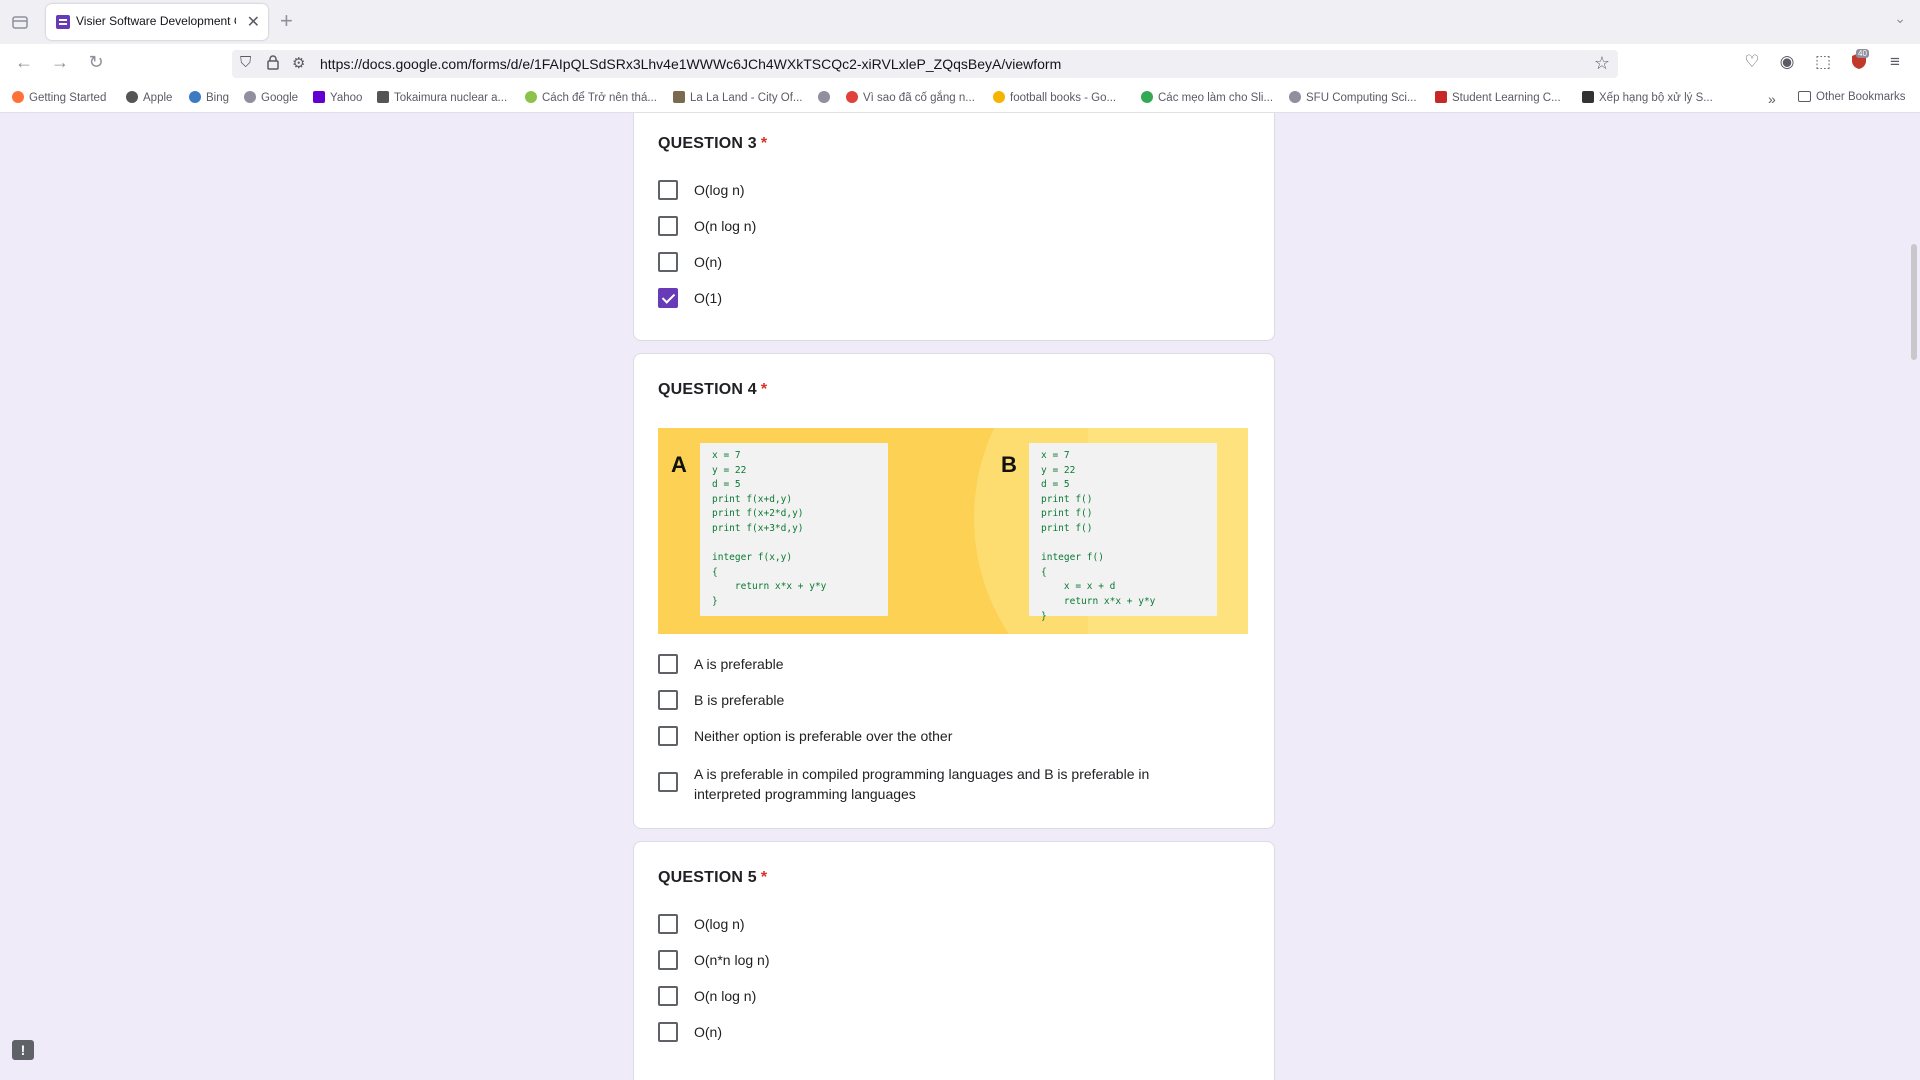 This screenshot has height=1080, width=1920. I want to click on question-title: QUESTION 4 *, so click(713, 389).